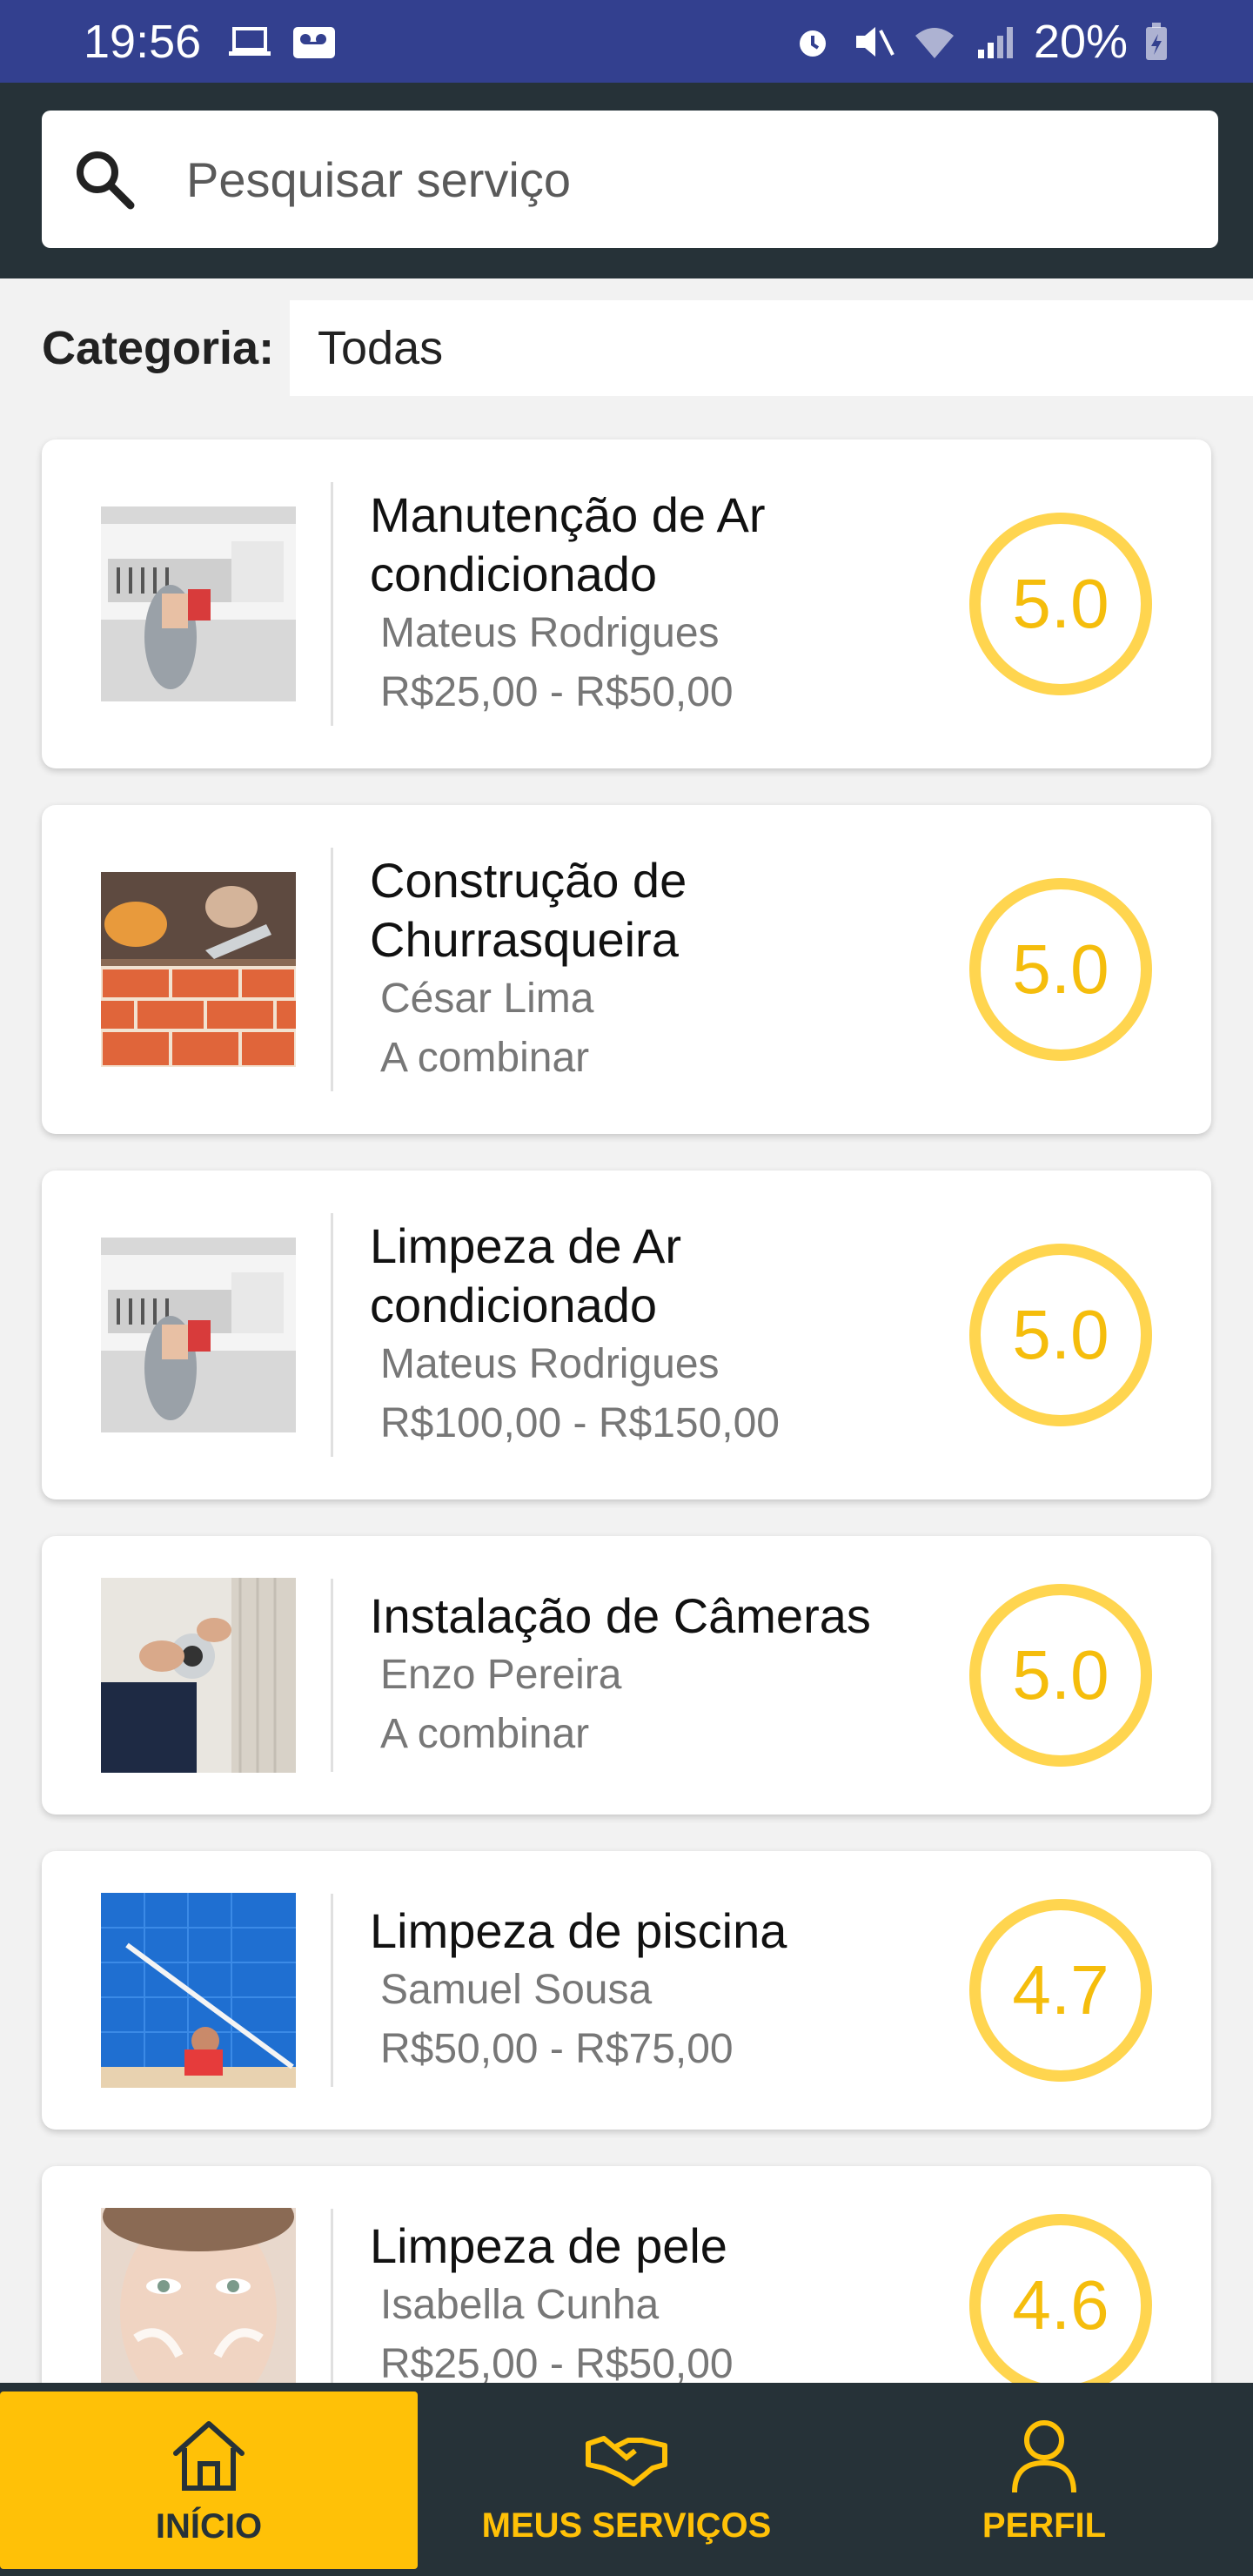  What do you see at coordinates (1044, 2525) in the screenshot?
I see `nav-label: PERFIL` at bounding box center [1044, 2525].